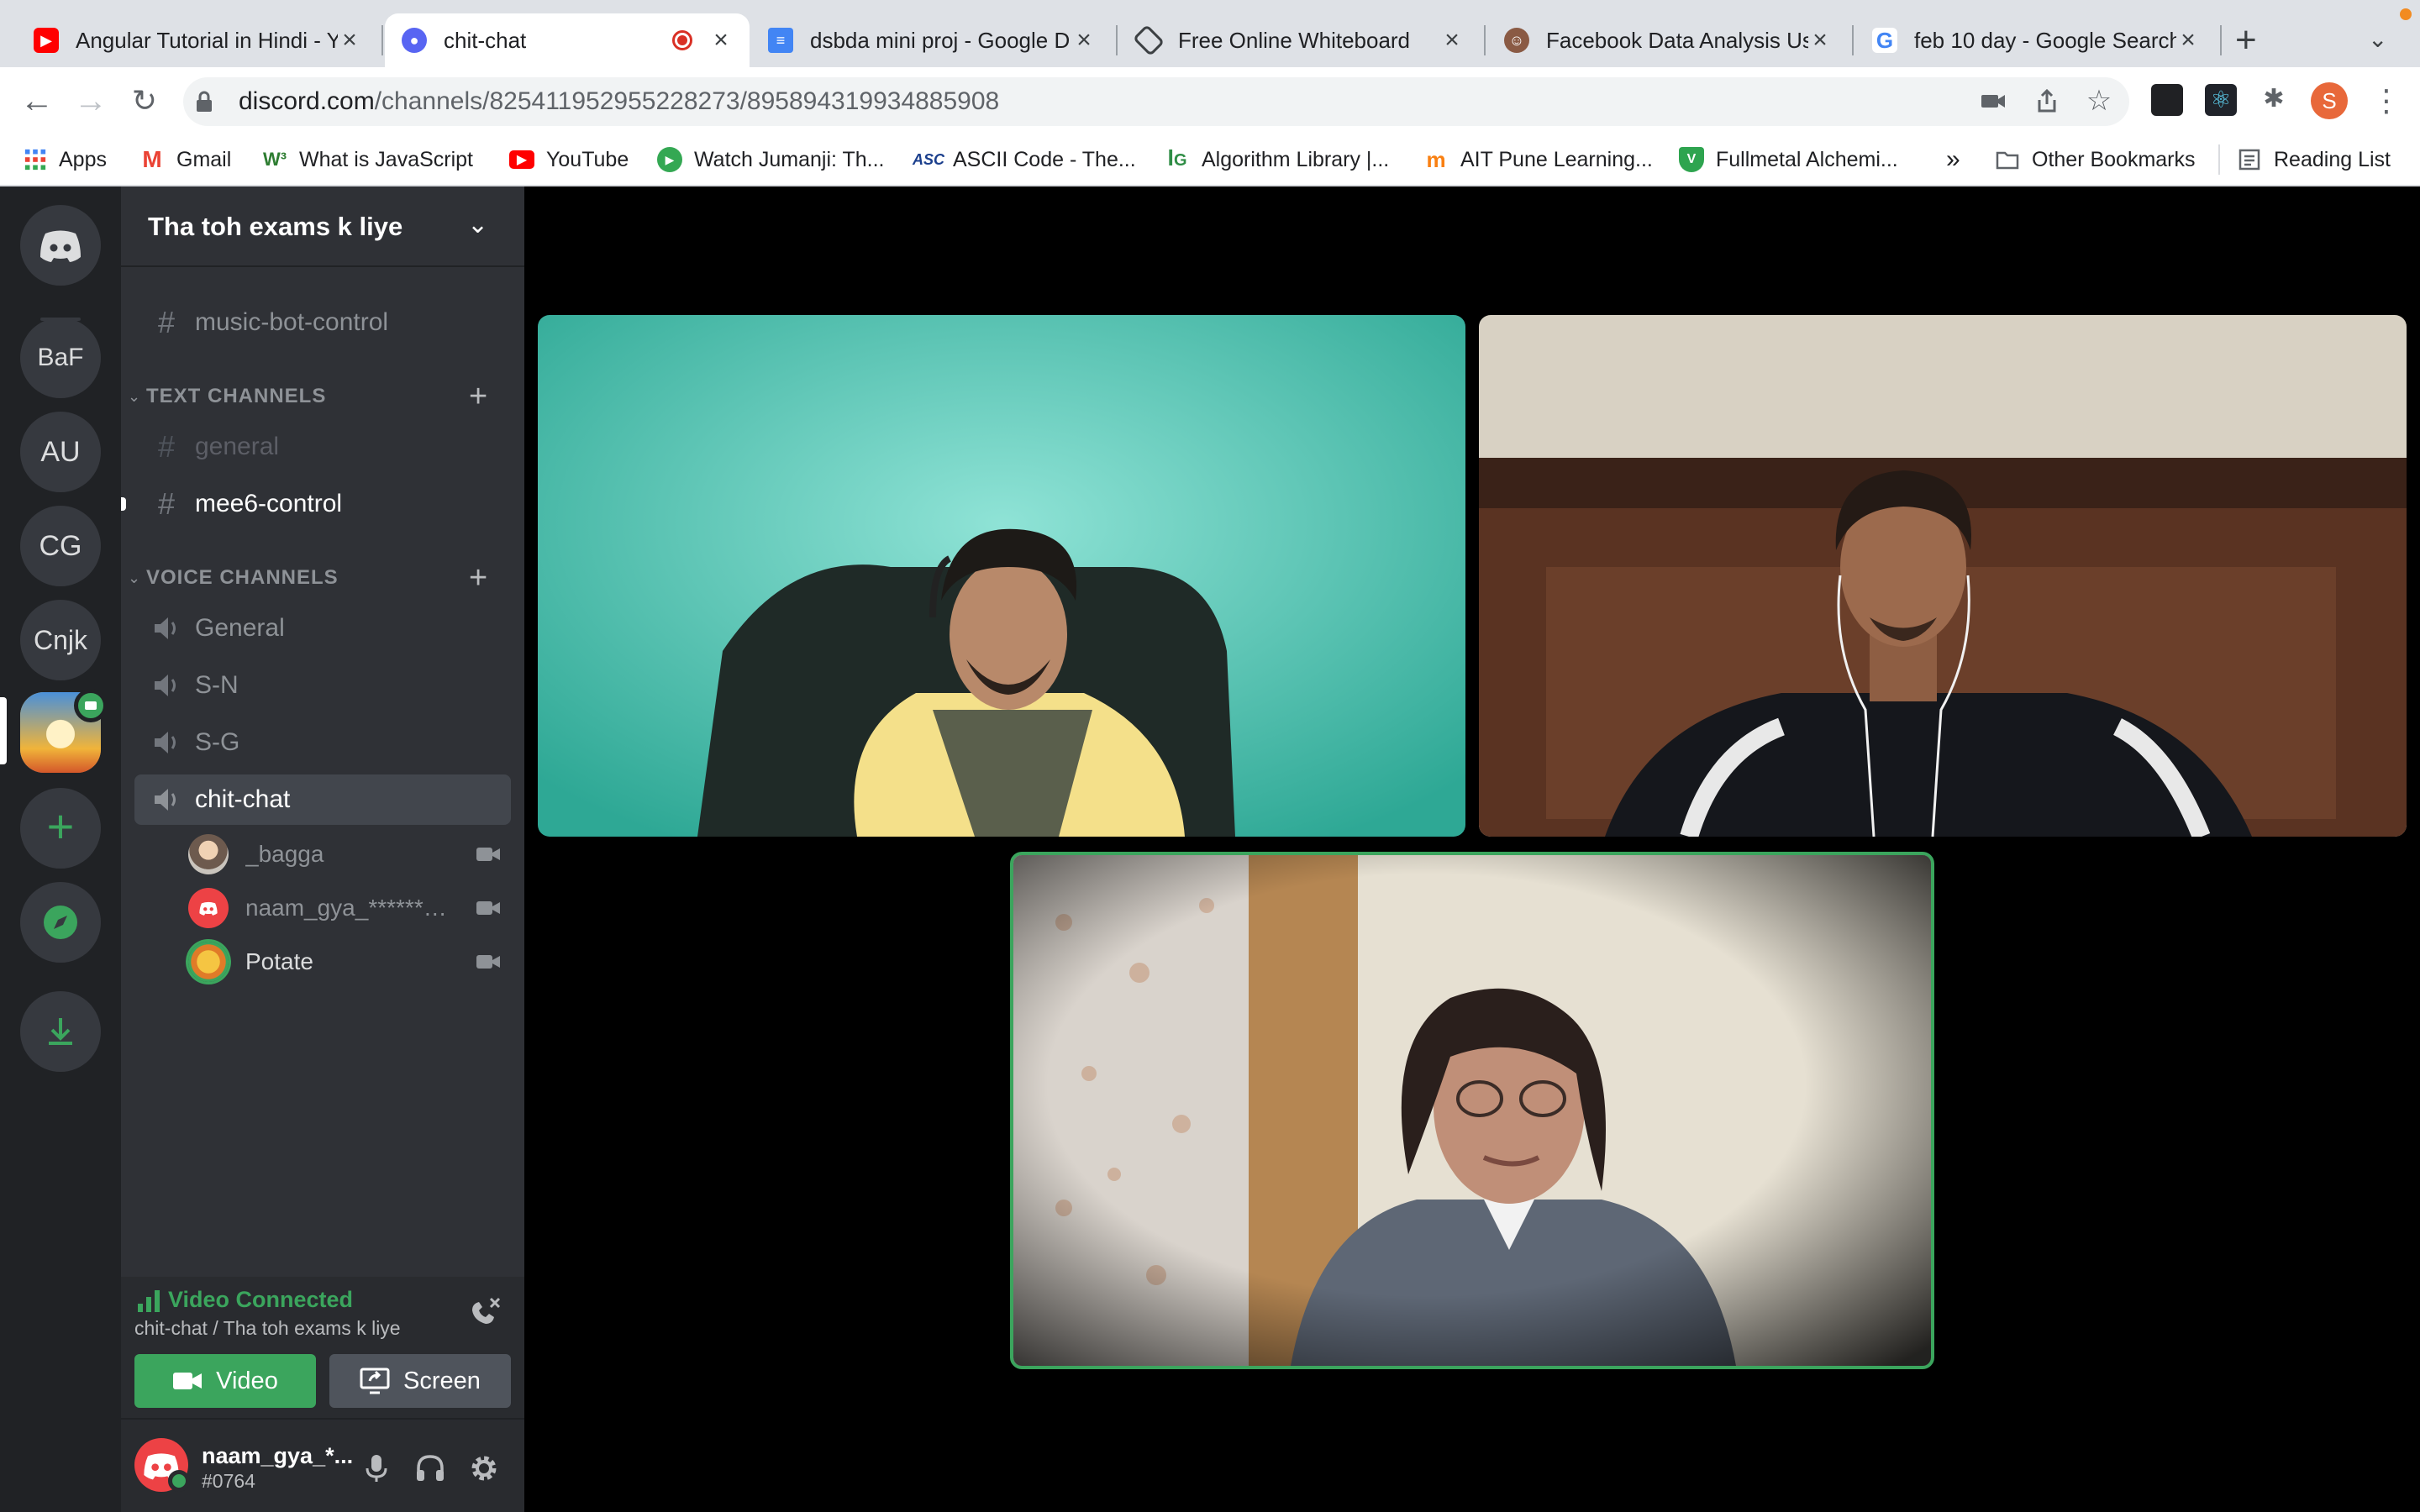 The image size is (2420, 1512). What do you see at coordinates (179, 1481) in the screenshot?
I see `online-status-icon` at bounding box center [179, 1481].